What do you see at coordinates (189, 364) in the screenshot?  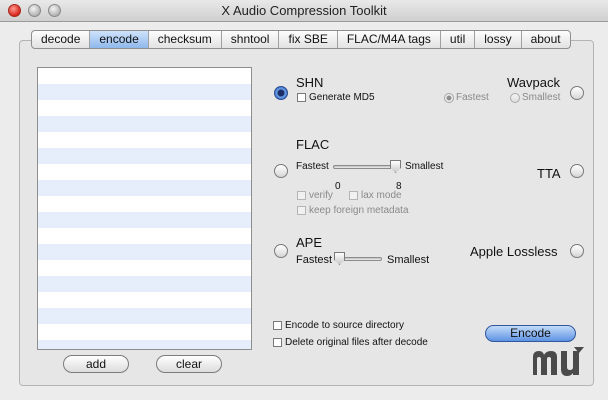 I see `clear-button: clear` at bounding box center [189, 364].